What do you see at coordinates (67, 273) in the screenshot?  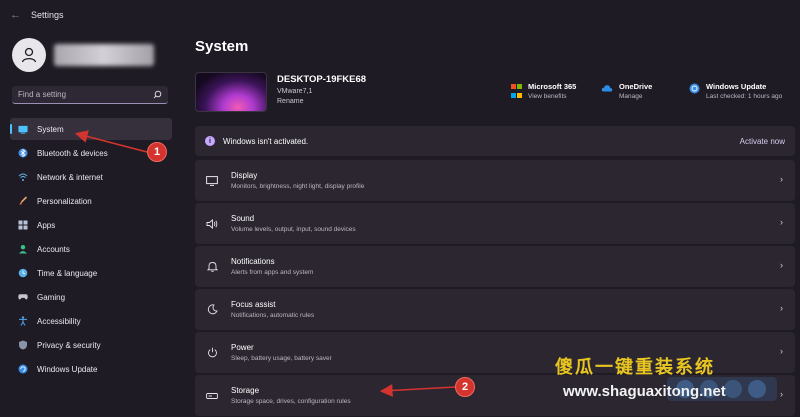 I see `sidebar-item-label: Time & language` at bounding box center [67, 273].